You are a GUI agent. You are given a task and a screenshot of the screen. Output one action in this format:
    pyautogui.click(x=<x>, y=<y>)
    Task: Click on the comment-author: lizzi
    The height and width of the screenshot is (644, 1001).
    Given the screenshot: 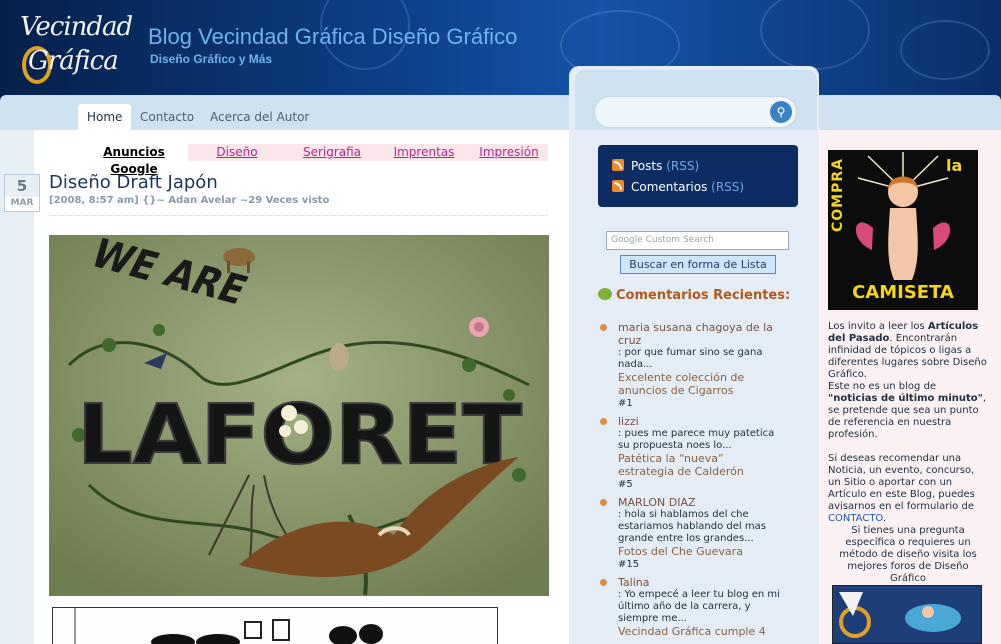 What is the action you would take?
    pyautogui.click(x=699, y=421)
    